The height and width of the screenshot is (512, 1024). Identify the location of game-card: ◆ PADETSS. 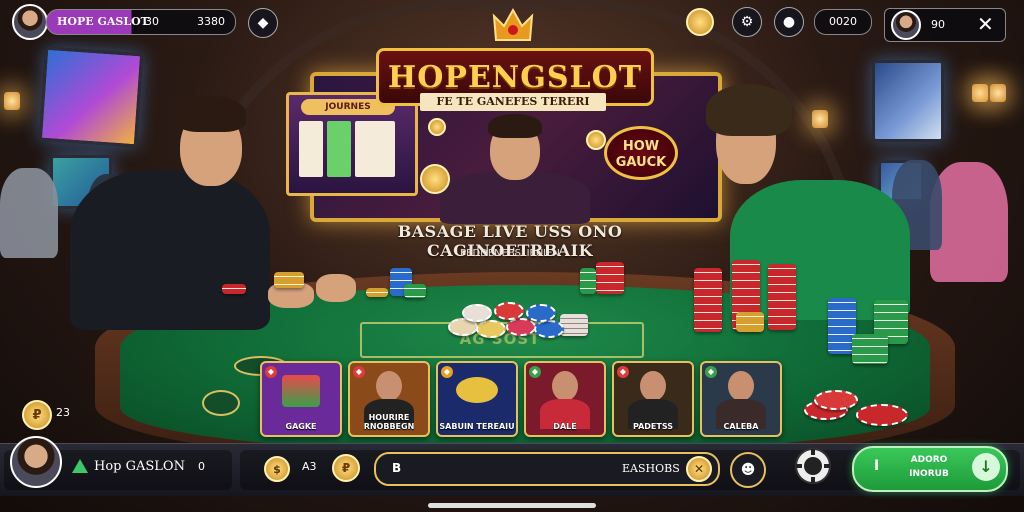
(653, 399).